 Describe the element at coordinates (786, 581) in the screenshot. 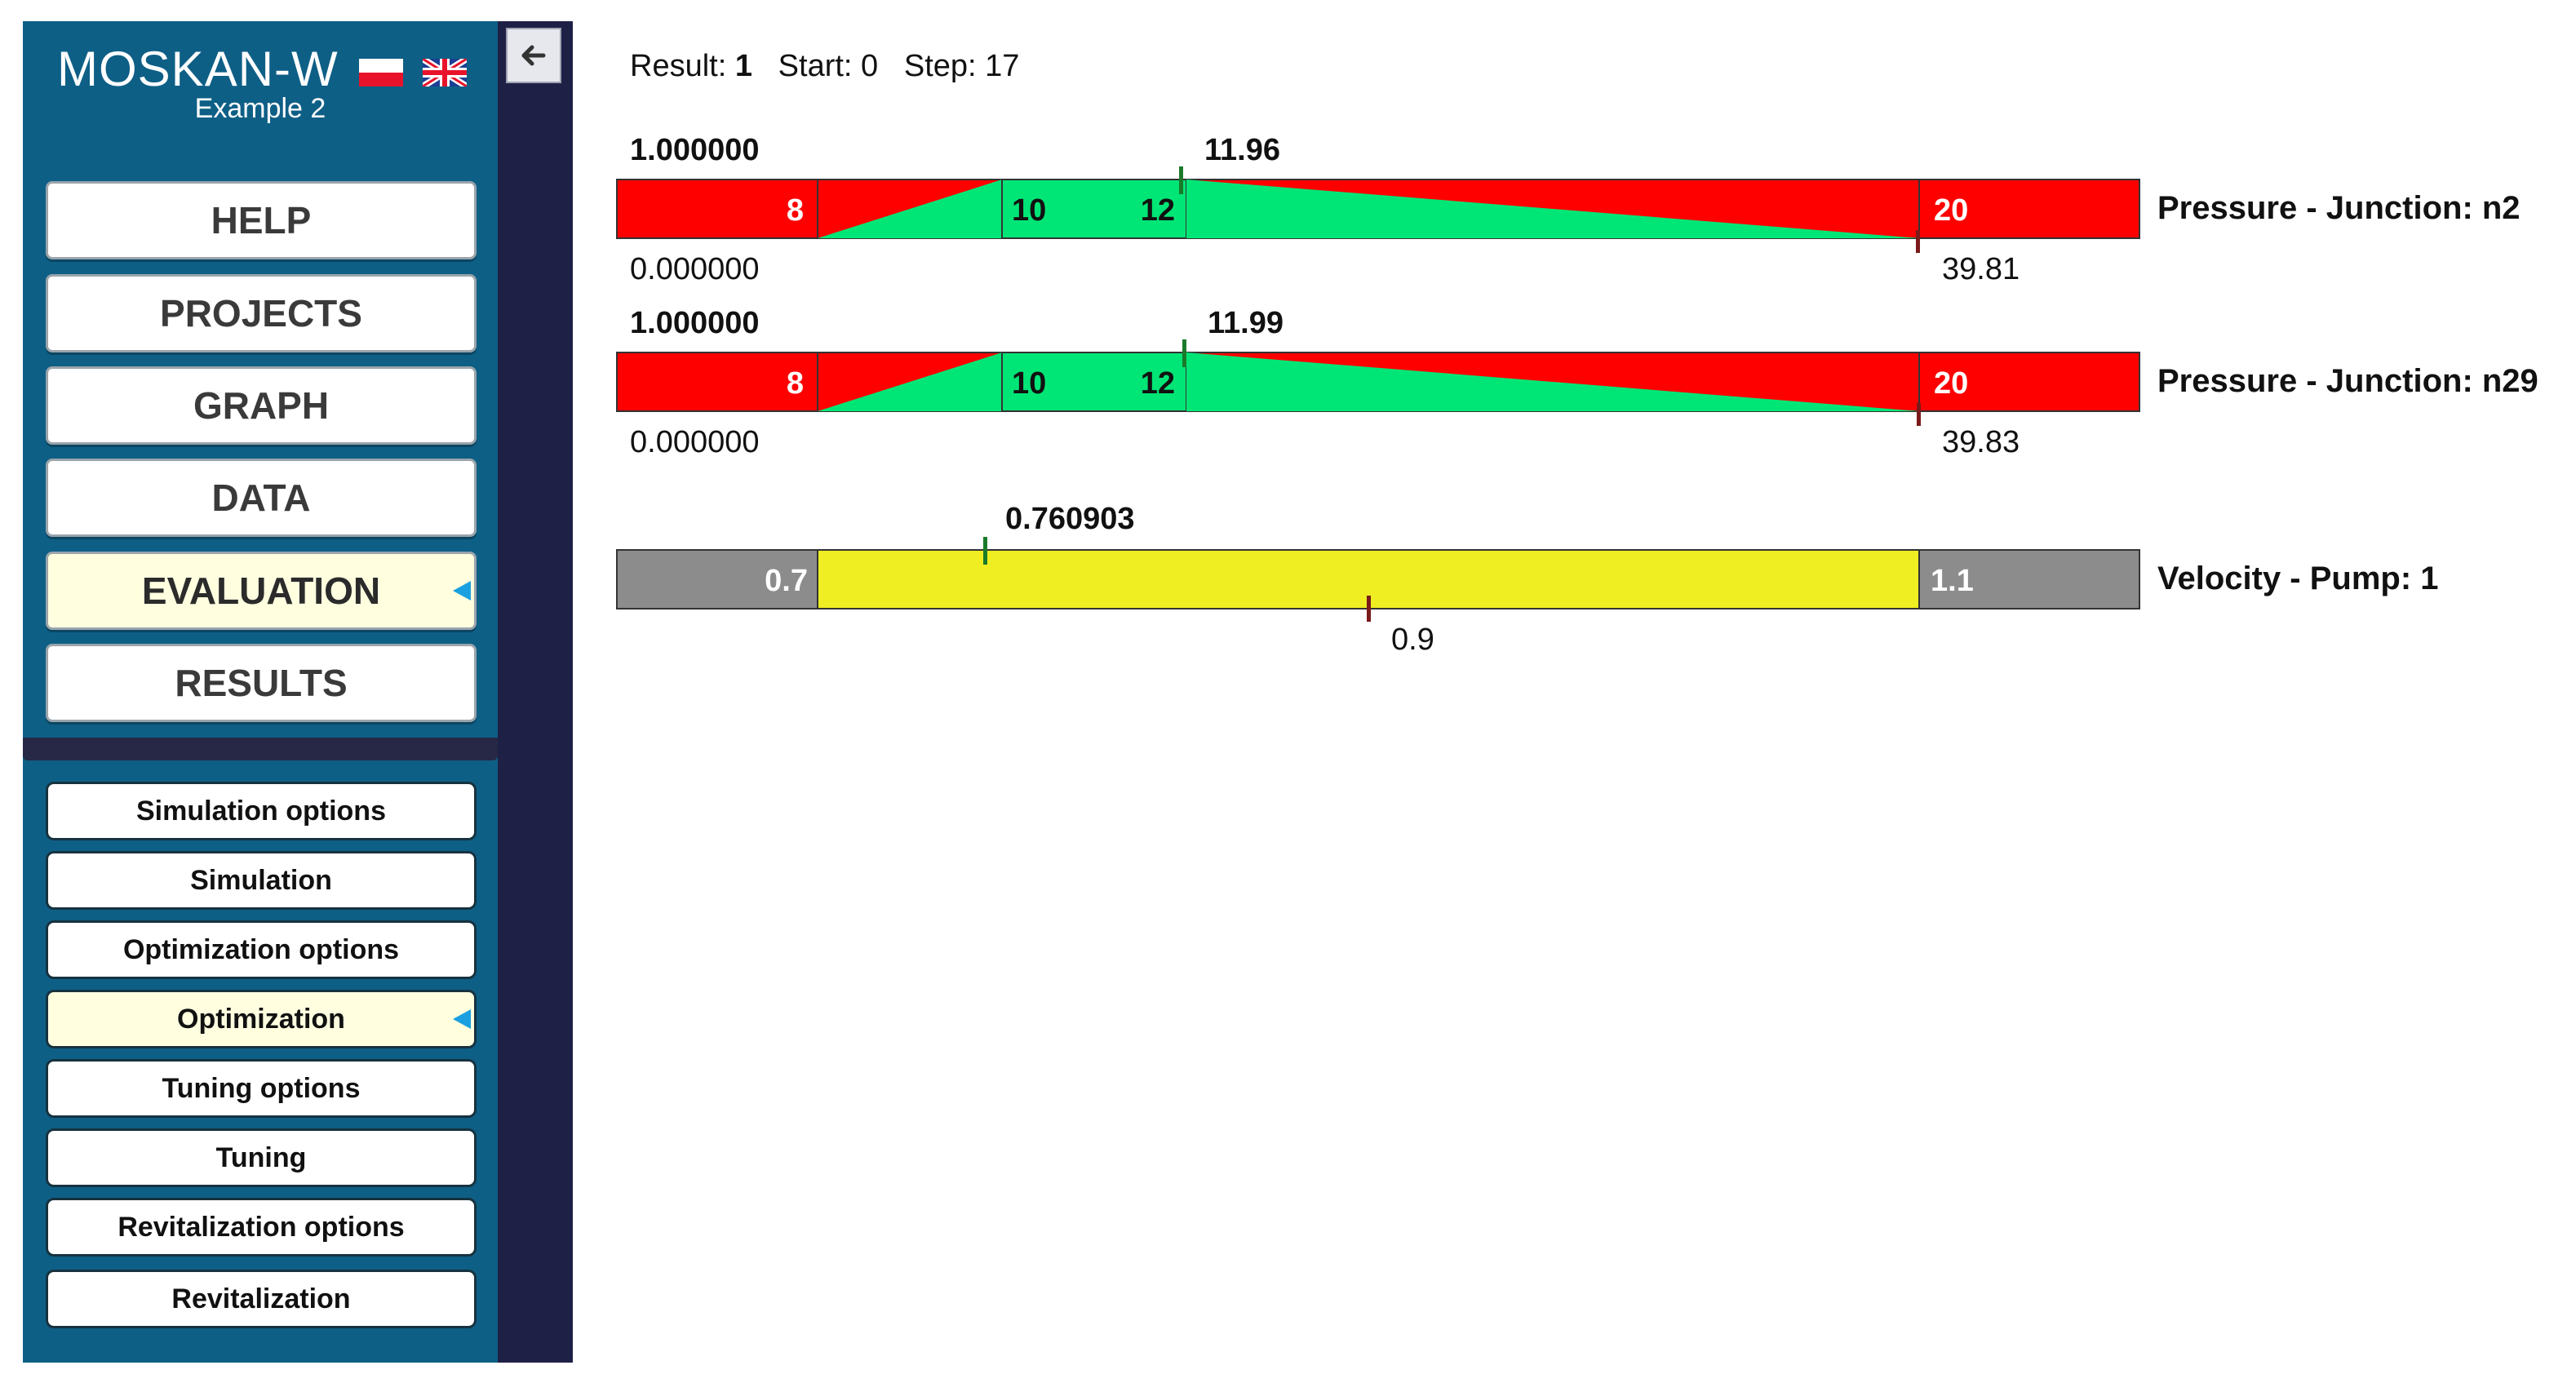

I see `row3-lower-limit-label: 0.7` at that location.